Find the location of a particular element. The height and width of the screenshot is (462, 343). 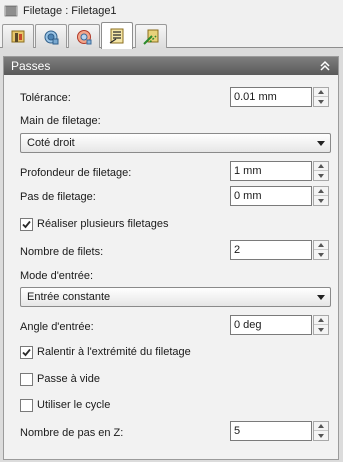

window-title: Filetage : Filetage1 is located at coordinates (70, 11).